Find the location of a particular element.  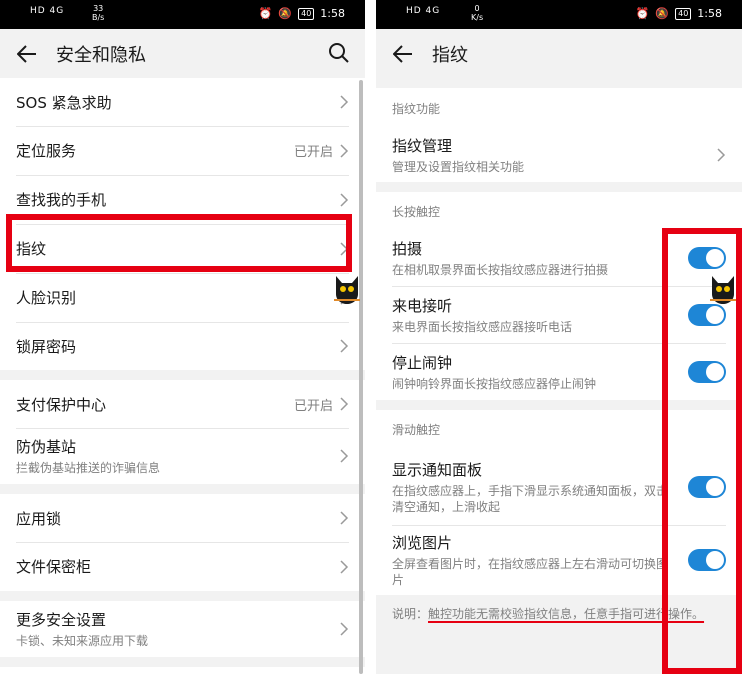

menu-item-more-security: 更多安全设置 卡锁、未知来源应用下载 is located at coordinates (182, 629).